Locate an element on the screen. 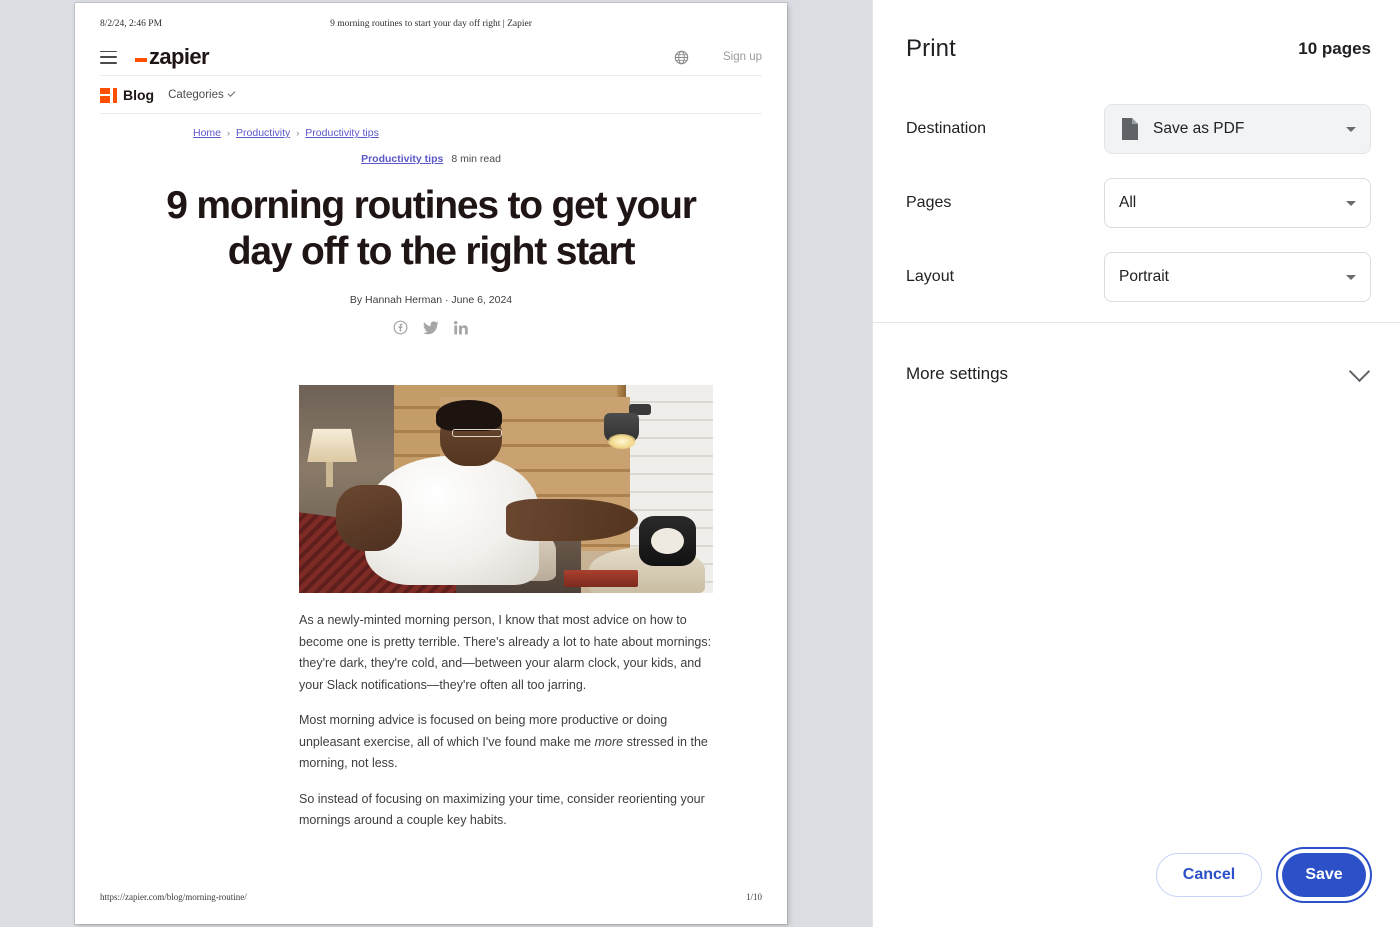 The height and width of the screenshot is (927, 1400). breadcrumb-item-home: Home is located at coordinates (207, 133).